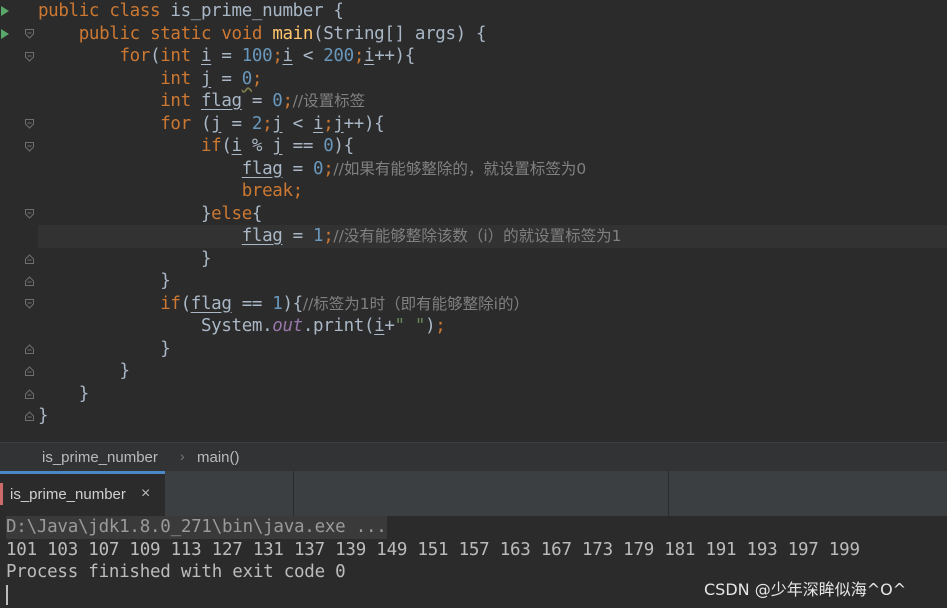 The height and width of the screenshot is (608, 947). What do you see at coordinates (492, 304) in the screenshot?
I see `code-line: if(flag == 1){//标签为1时（即有能够整除i的）` at bounding box center [492, 304].